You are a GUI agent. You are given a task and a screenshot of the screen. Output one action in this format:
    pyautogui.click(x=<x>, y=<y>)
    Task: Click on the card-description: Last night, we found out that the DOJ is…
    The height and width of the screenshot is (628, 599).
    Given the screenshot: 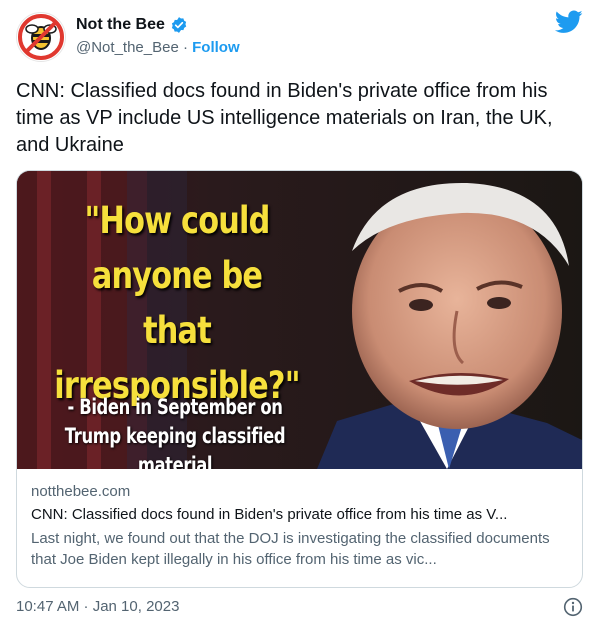 What is the action you would take?
    pyautogui.click(x=290, y=549)
    